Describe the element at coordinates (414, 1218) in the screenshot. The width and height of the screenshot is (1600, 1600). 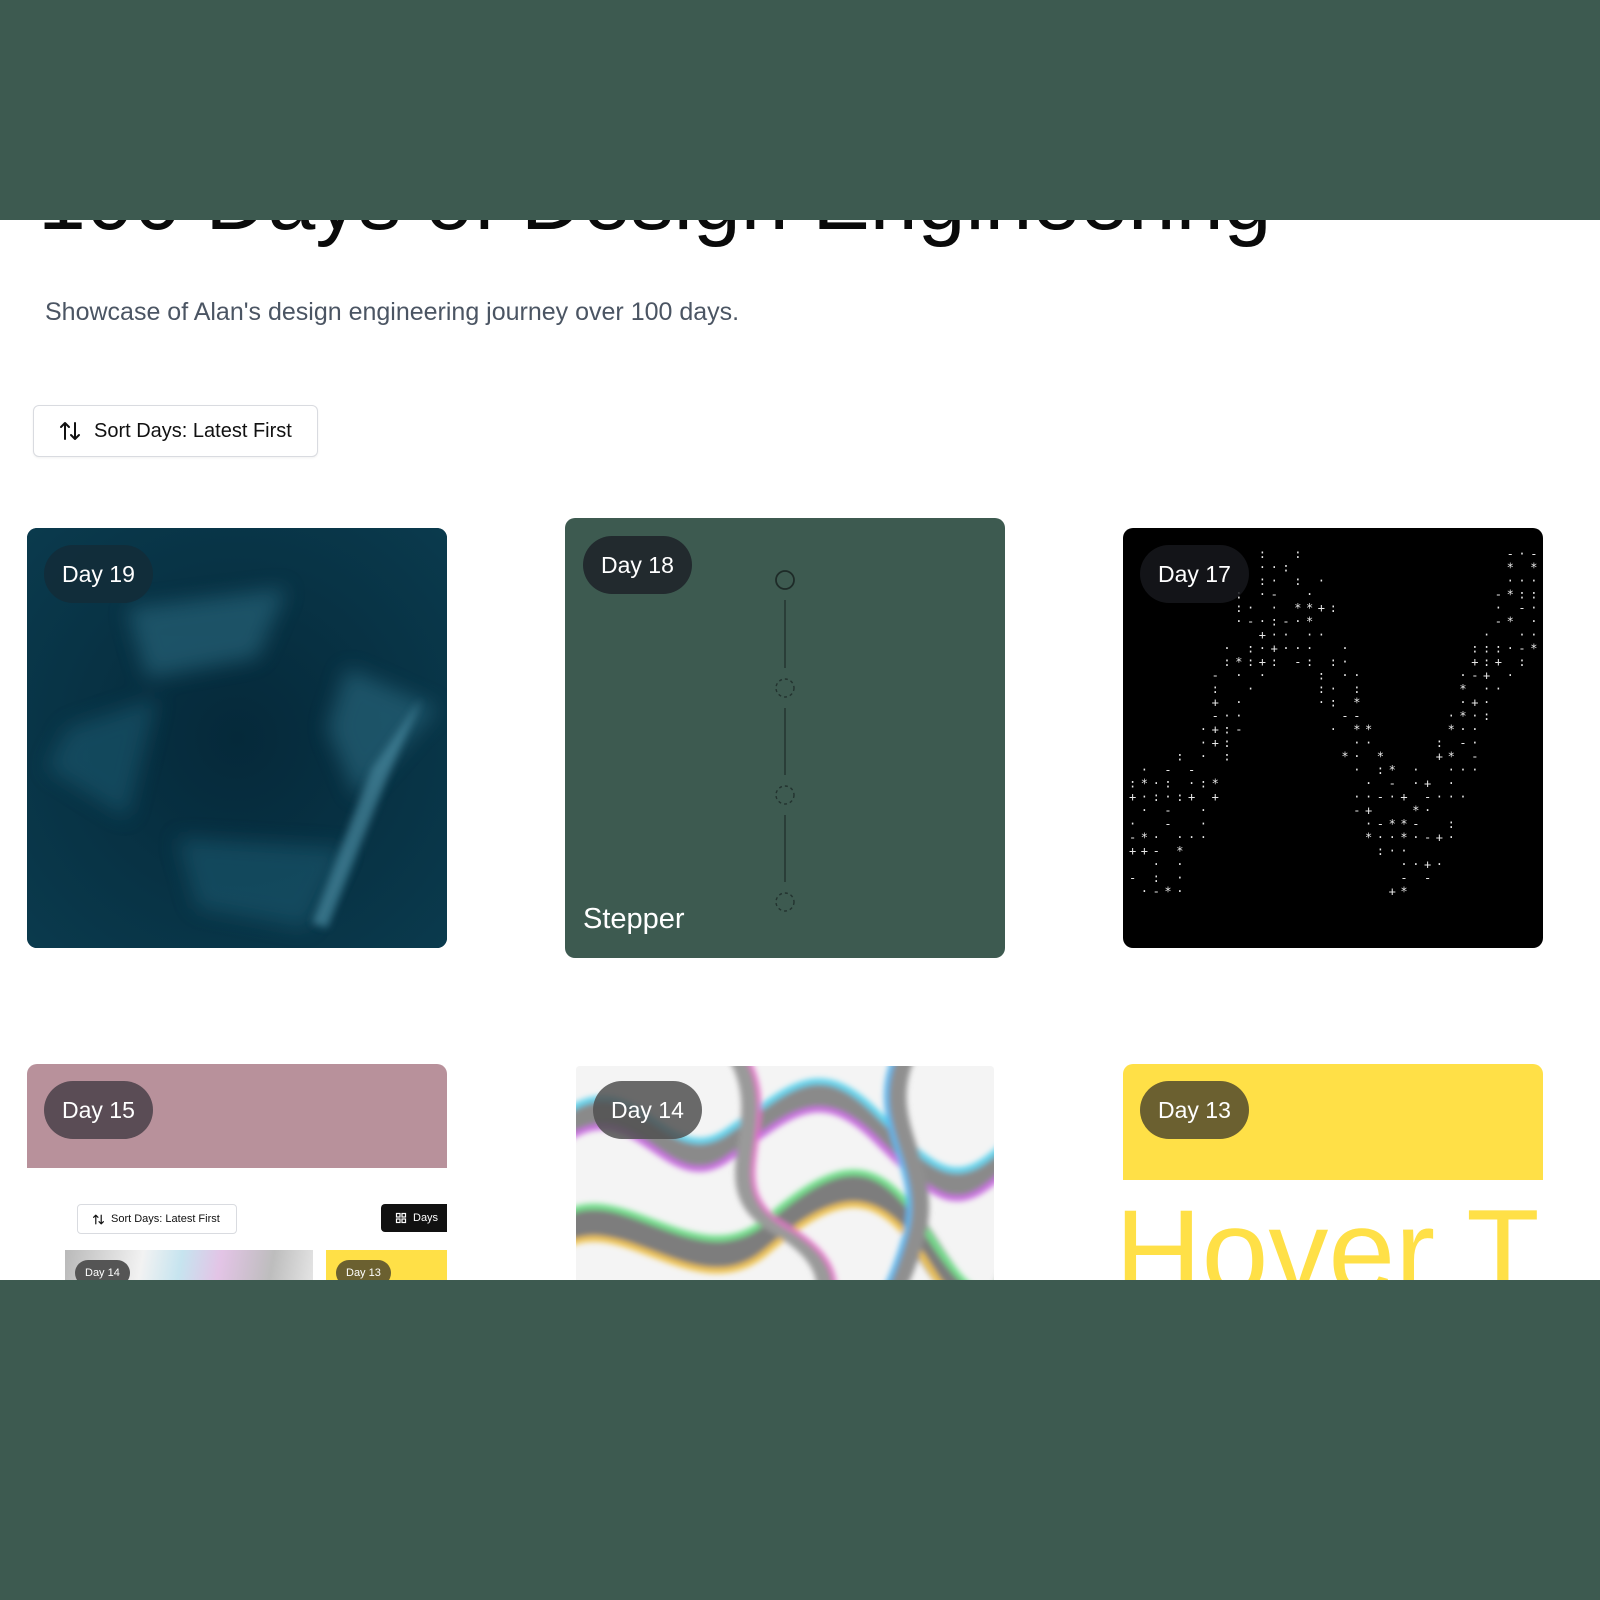
I see `preview-days-button: Days` at that location.